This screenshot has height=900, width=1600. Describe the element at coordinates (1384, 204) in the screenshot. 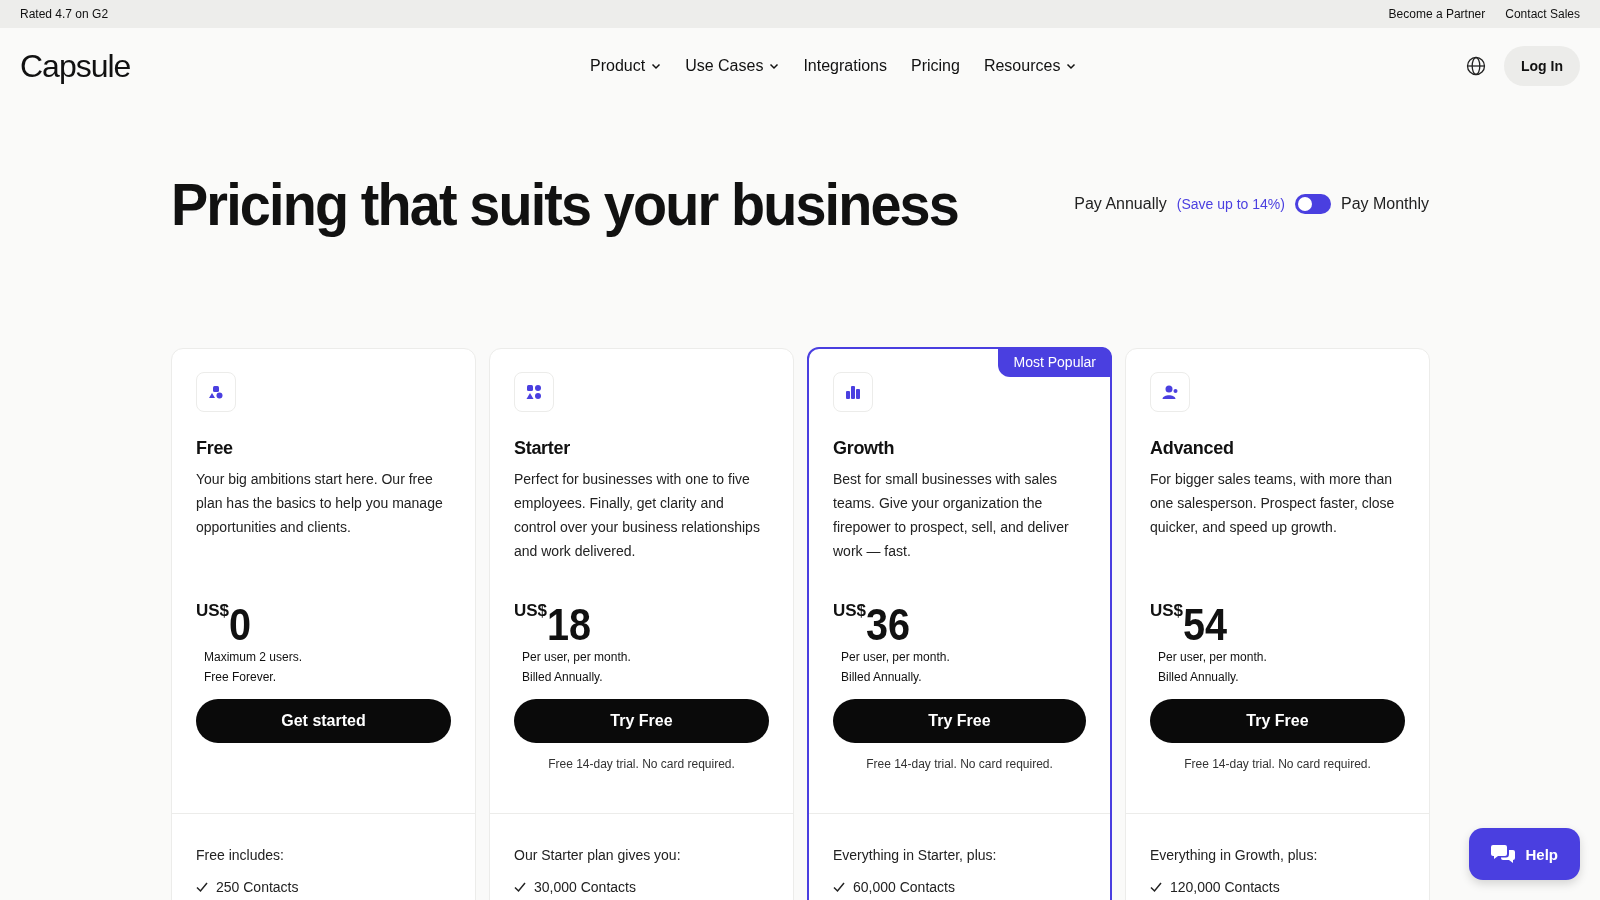

I see `monthly-label: Pay Monthly` at that location.